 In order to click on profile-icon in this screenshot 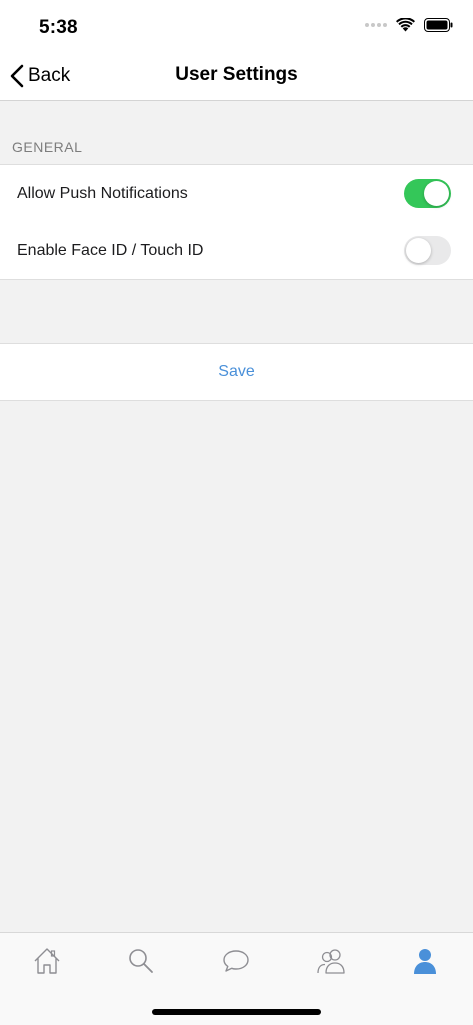, I will do `click(425, 961)`.